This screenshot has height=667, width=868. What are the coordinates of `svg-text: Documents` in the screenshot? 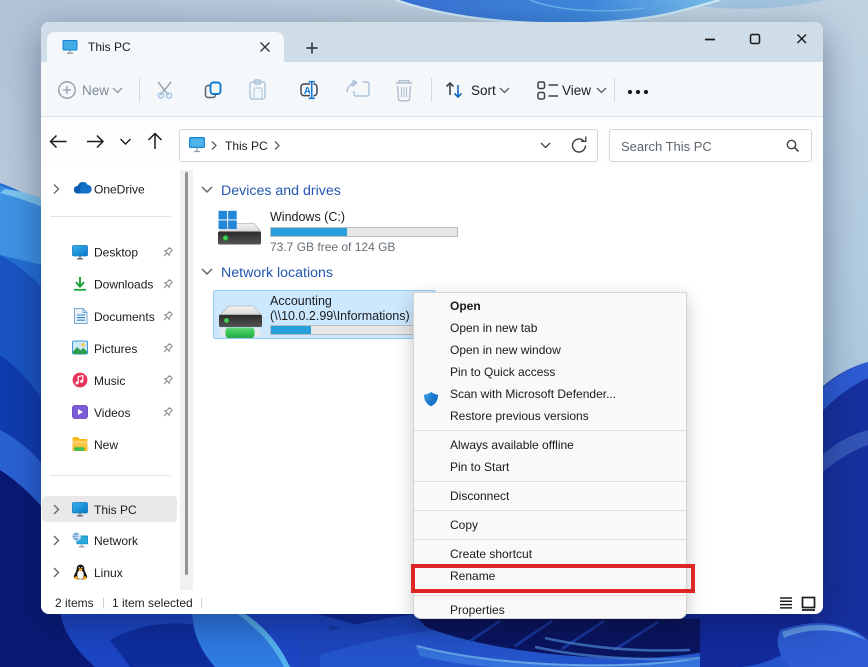 It's located at (124, 317).